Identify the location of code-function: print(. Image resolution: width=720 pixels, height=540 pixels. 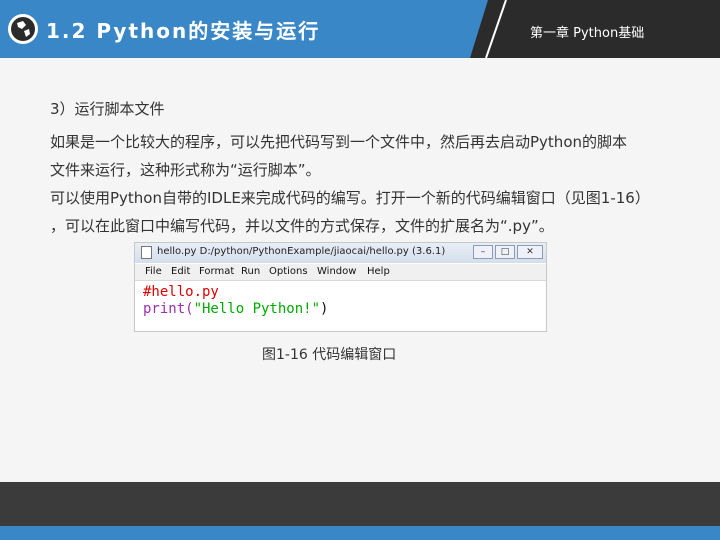
(168, 309).